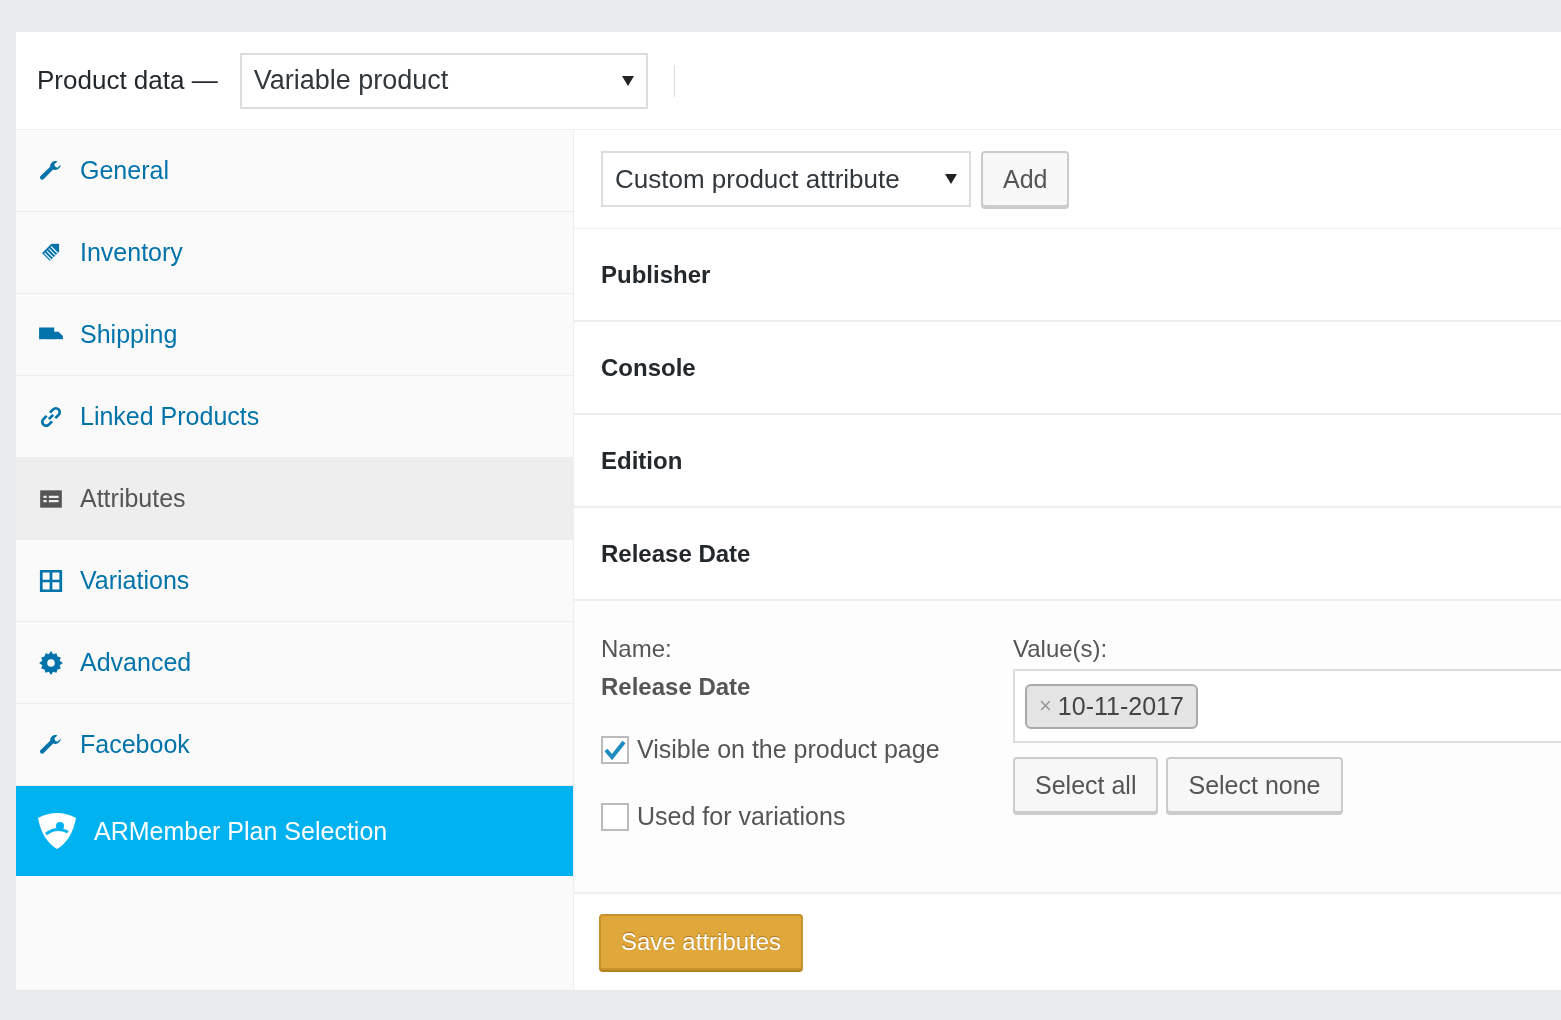 The height and width of the screenshot is (1020, 1561). What do you see at coordinates (294, 335) in the screenshot?
I see `sidebar-tab: Shipping` at bounding box center [294, 335].